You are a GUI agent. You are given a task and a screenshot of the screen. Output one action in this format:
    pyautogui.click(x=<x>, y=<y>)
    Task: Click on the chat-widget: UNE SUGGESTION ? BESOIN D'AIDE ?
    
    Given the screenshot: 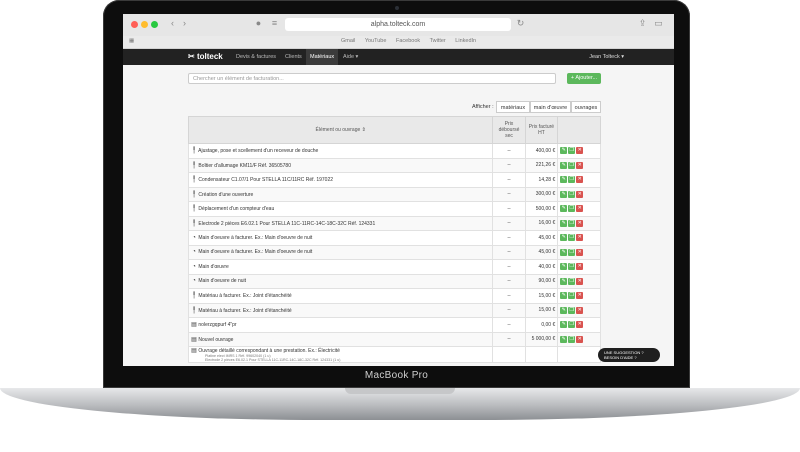 What is the action you would take?
    pyautogui.click(x=629, y=355)
    